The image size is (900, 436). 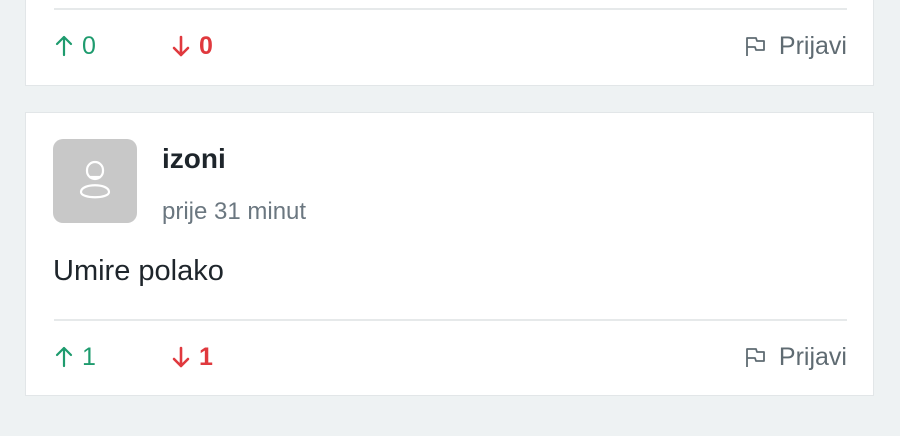 What do you see at coordinates (206, 45) in the screenshot?
I see `downvote-count: 0` at bounding box center [206, 45].